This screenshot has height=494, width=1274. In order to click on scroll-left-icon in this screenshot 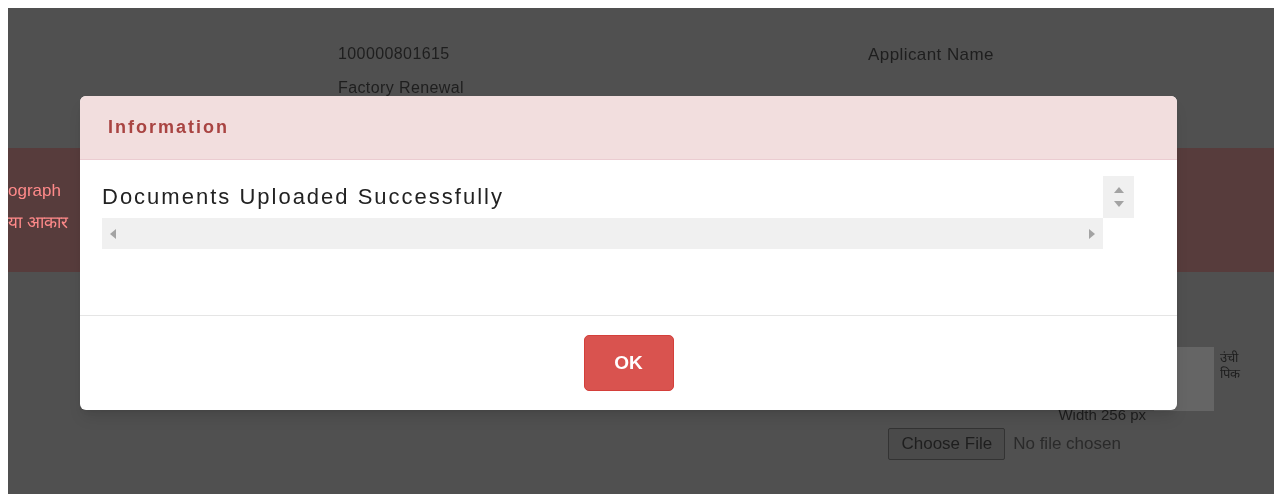, I will do `click(113, 233)`.